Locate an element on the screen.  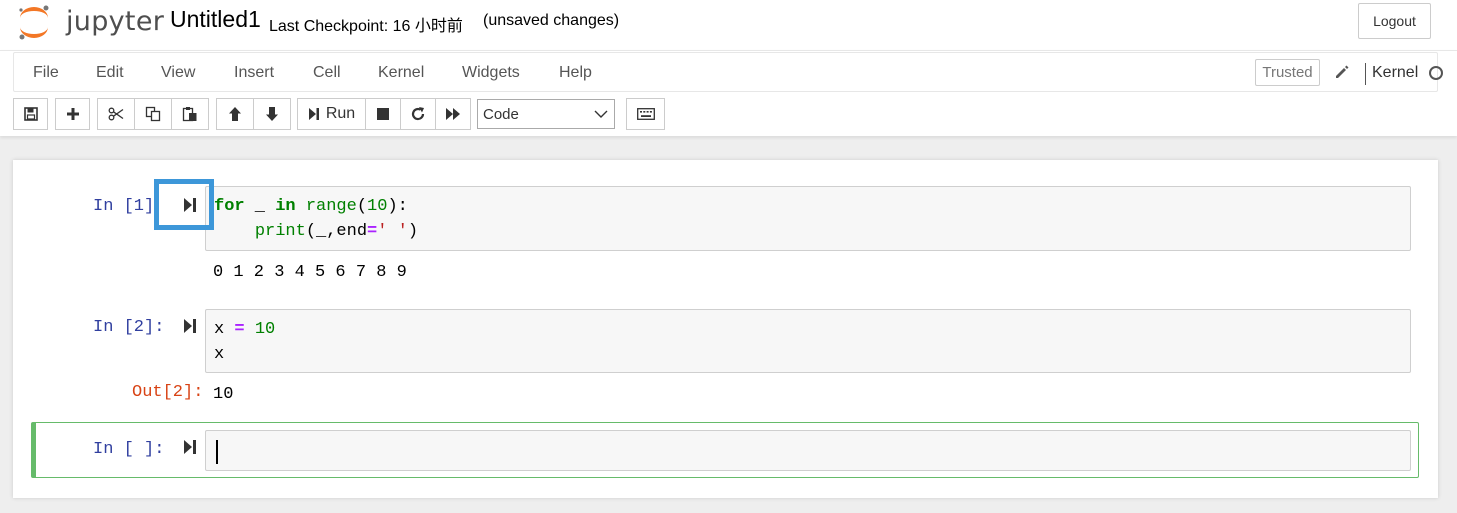
cell-2-code-editor: x = 10 x is located at coordinates (808, 341).